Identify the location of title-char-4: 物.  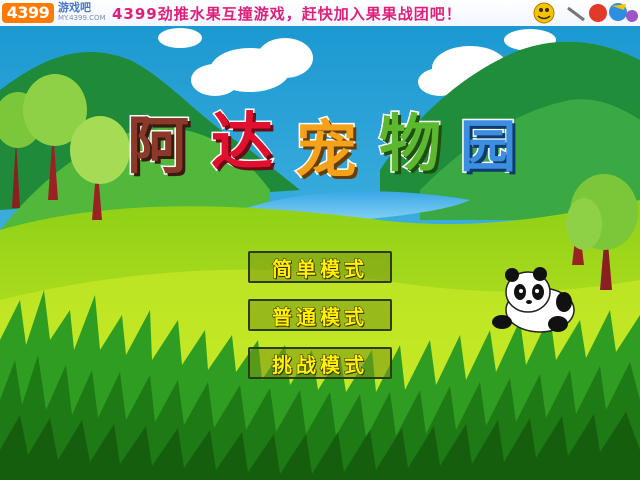
(409, 143).